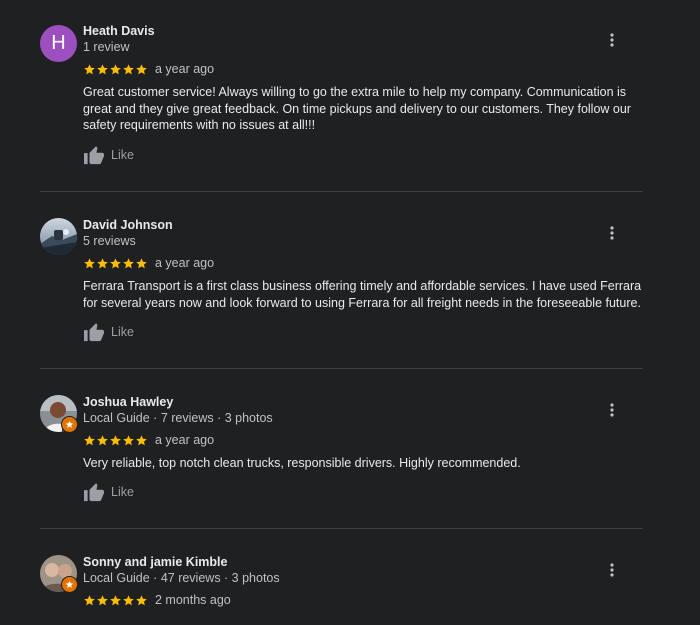  What do you see at coordinates (178, 418) in the screenshot?
I see `reviewer-meta: Local Guide · 7 reviews · 3 photos` at bounding box center [178, 418].